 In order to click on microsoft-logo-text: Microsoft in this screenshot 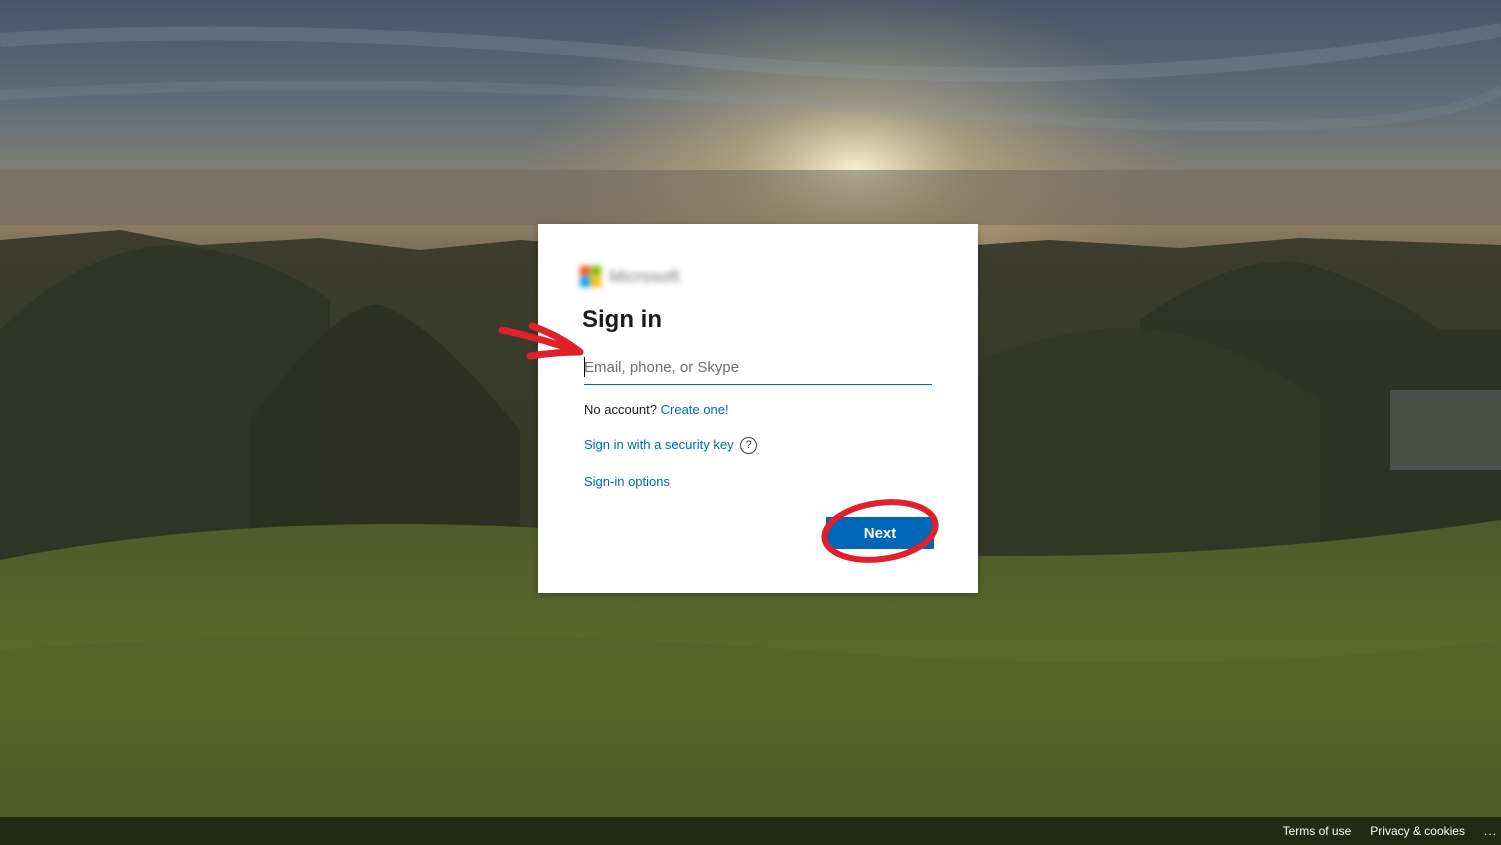, I will do `click(644, 276)`.